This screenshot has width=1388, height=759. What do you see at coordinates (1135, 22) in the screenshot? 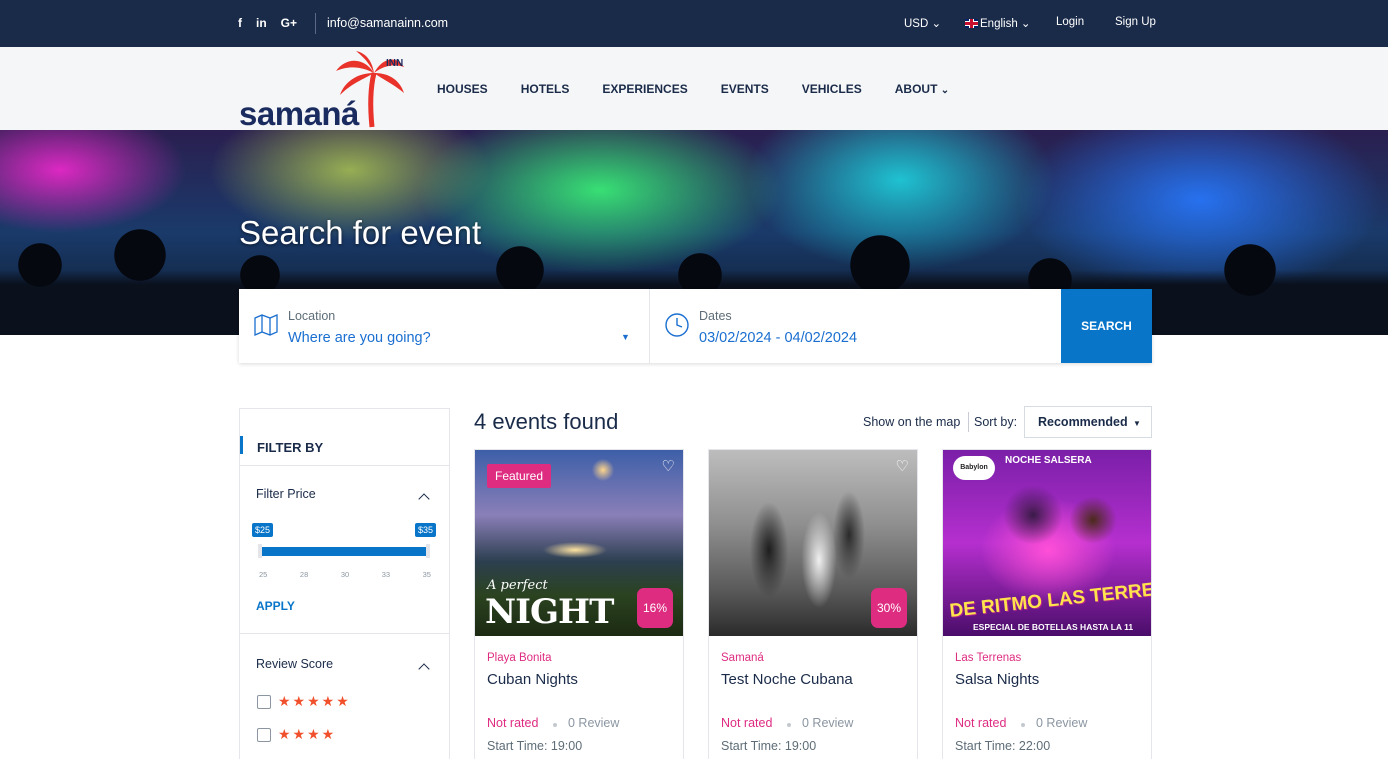
I see `signup-link: Sign Up` at bounding box center [1135, 22].